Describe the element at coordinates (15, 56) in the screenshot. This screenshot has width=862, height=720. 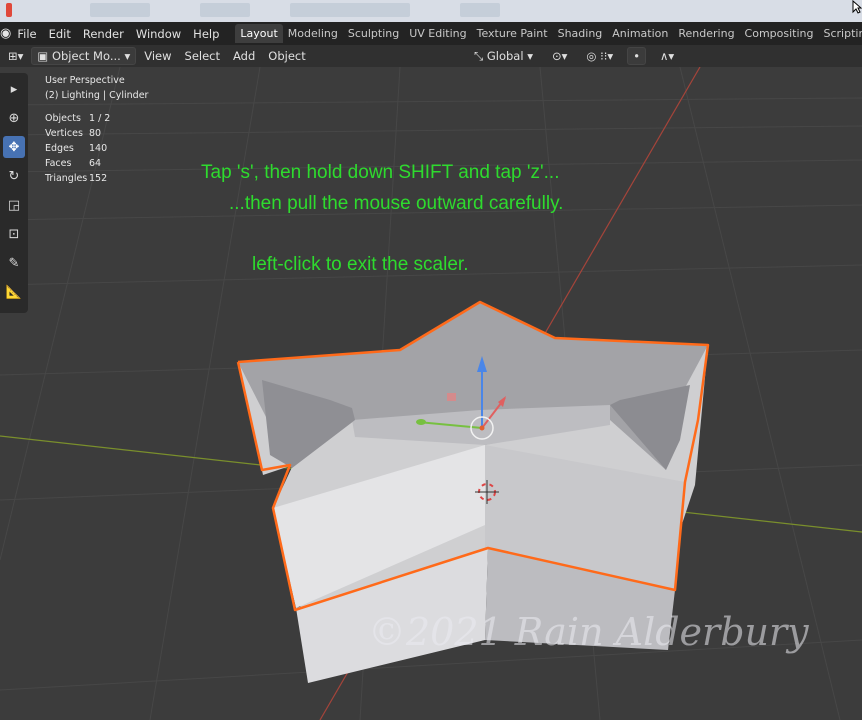
I see `editor-type-icon: ⊞▾` at that location.